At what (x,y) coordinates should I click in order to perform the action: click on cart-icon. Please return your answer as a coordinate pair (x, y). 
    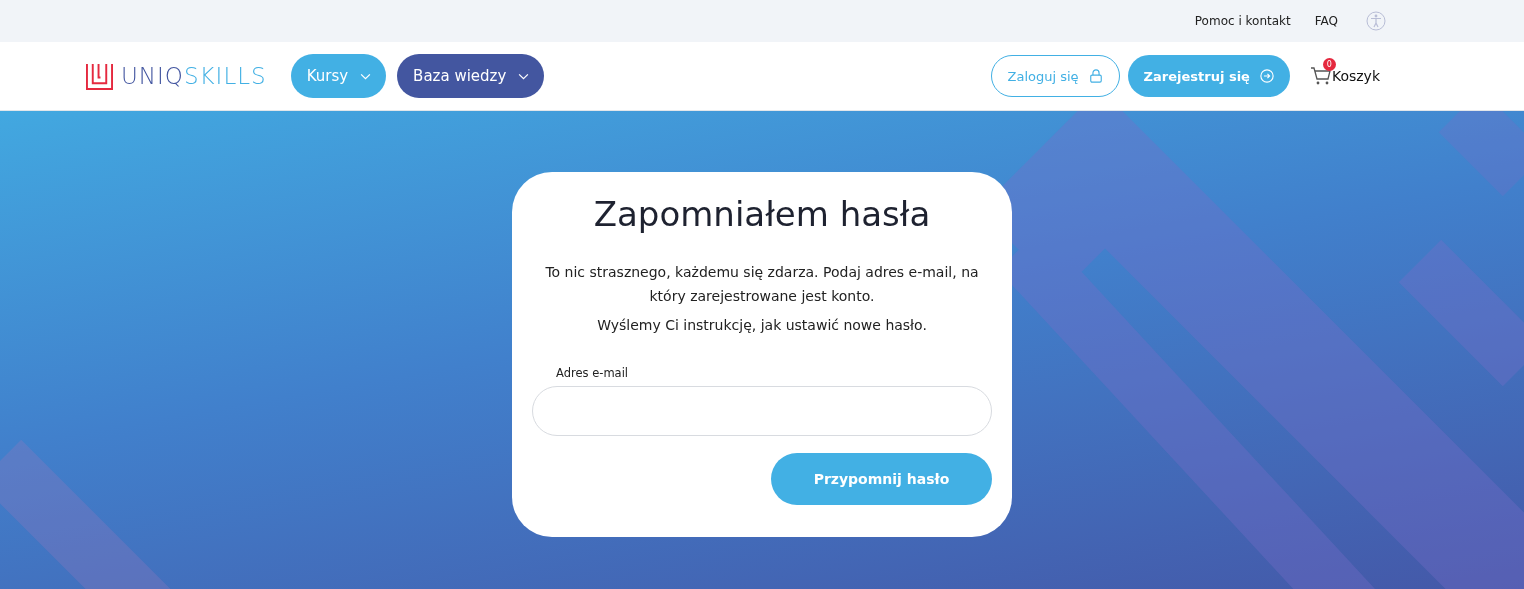
    Looking at the image, I should click on (1320, 76).